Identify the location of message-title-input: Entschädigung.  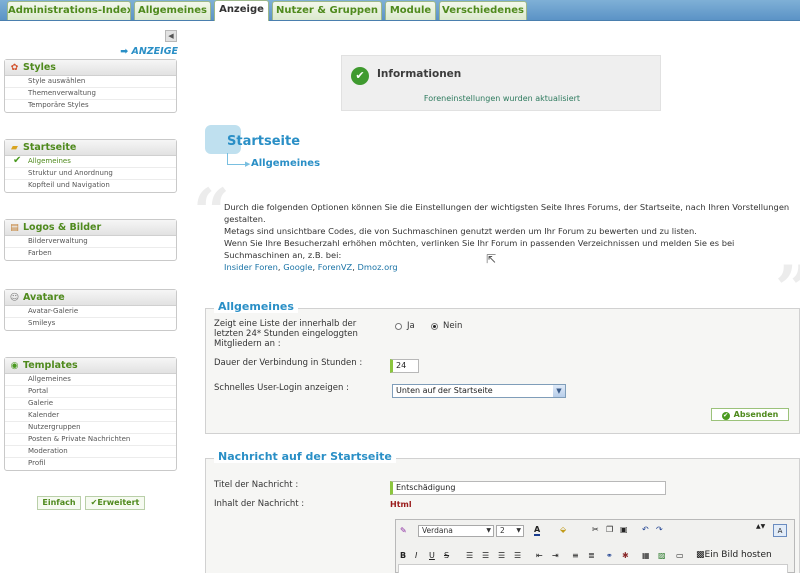
(528, 488).